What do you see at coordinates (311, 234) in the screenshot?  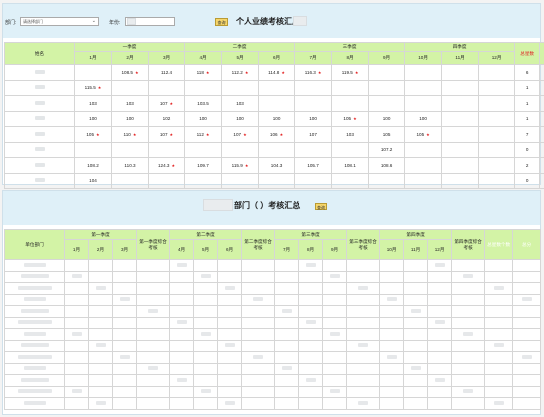 I see `header-q3: 第三季度` at bounding box center [311, 234].